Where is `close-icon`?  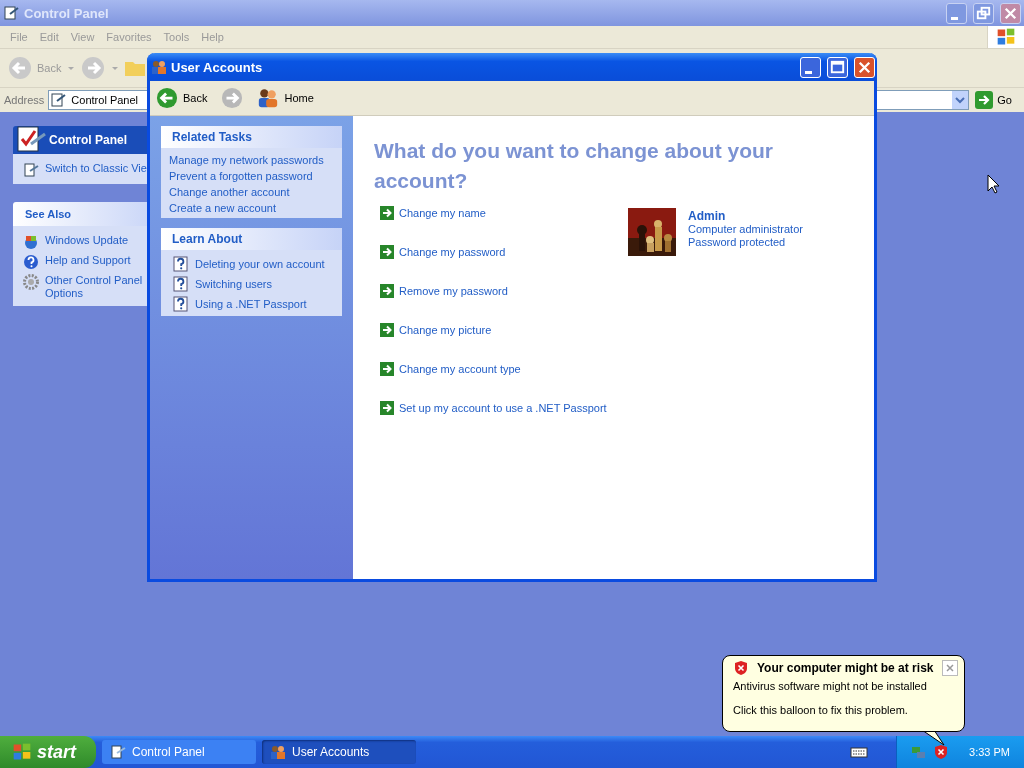
close-icon is located at coordinates (950, 668).